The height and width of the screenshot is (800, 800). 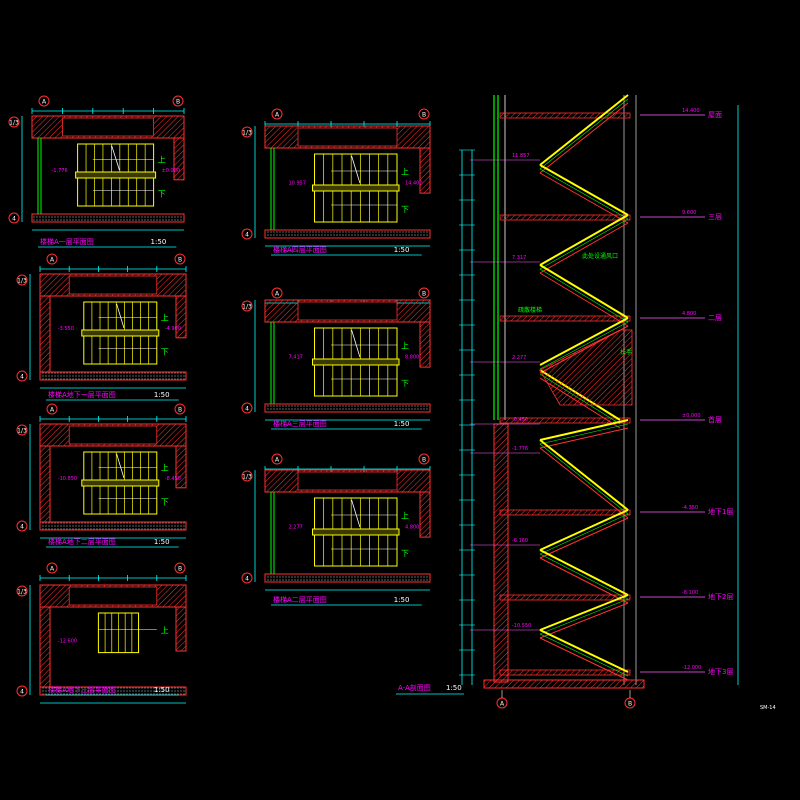 What do you see at coordinates (689, 314) in the screenshot?
I see `level-value: 4.800` at bounding box center [689, 314].